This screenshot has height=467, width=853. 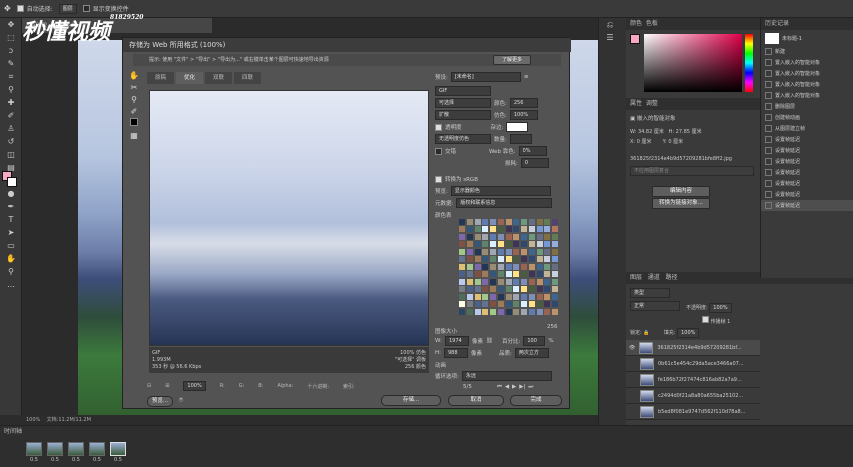 I want to click on browser-icon: ⌾, so click(x=181, y=400).